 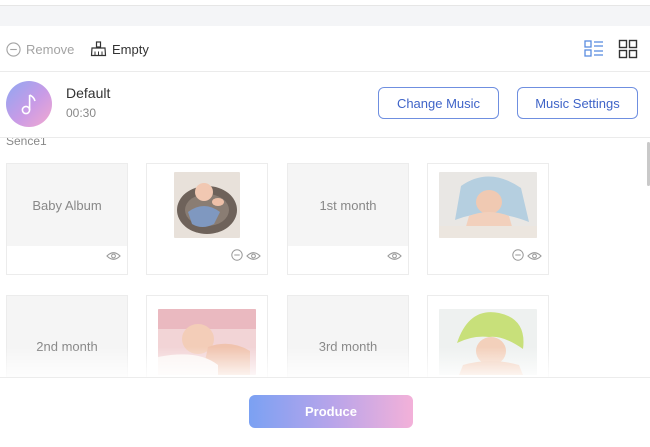 What do you see at coordinates (325, 16) in the screenshot?
I see `top-gap` at bounding box center [325, 16].